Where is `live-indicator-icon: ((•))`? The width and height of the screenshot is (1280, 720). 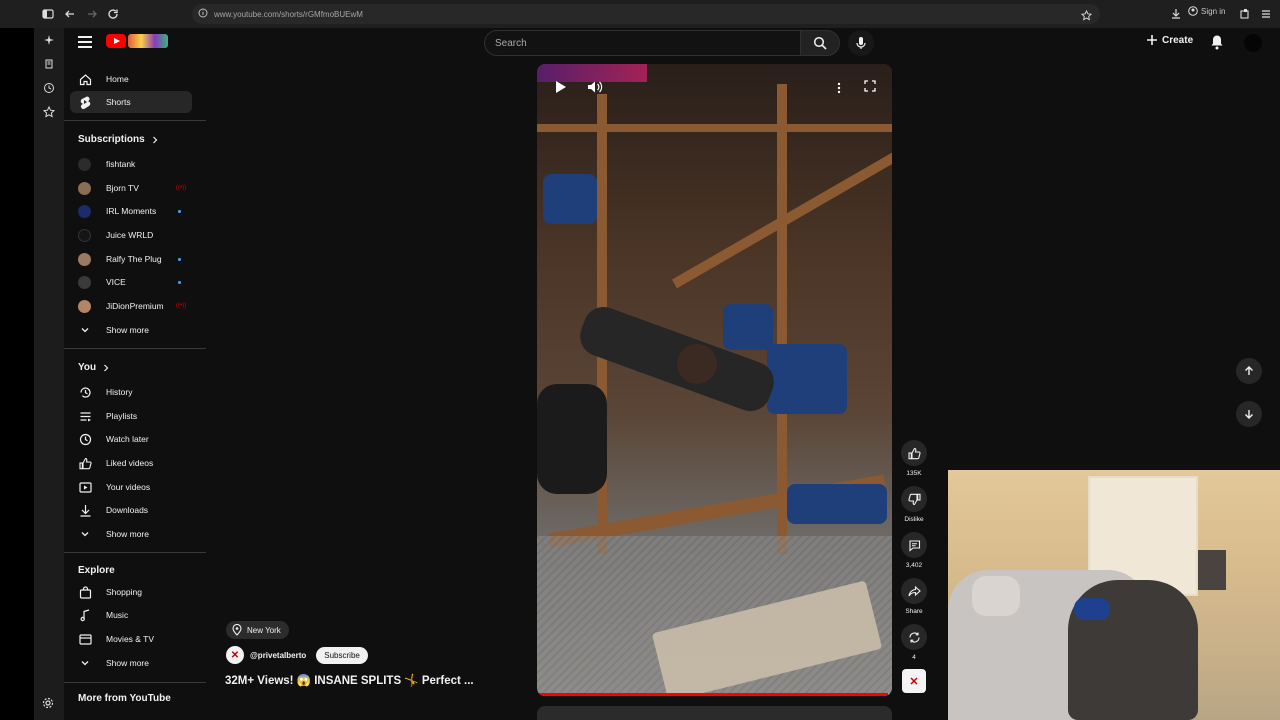
live-indicator-icon: ((•)) is located at coordinates (181, 188).